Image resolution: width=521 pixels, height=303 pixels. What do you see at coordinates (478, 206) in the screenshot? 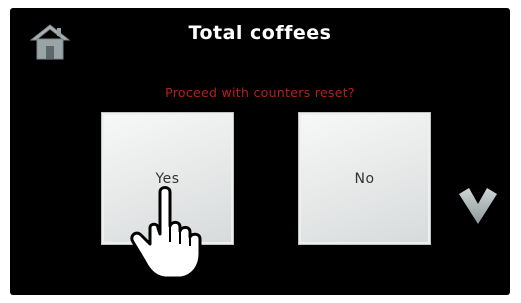
I see `chevron-down-icon` at bounding box center [478, 206].